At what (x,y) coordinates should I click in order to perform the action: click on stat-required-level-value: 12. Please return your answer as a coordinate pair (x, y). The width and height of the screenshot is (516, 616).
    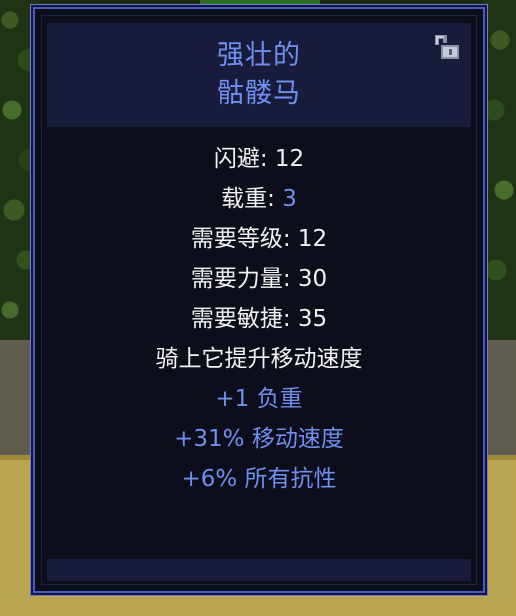
    Looking at the image, I should click on (312, 239).